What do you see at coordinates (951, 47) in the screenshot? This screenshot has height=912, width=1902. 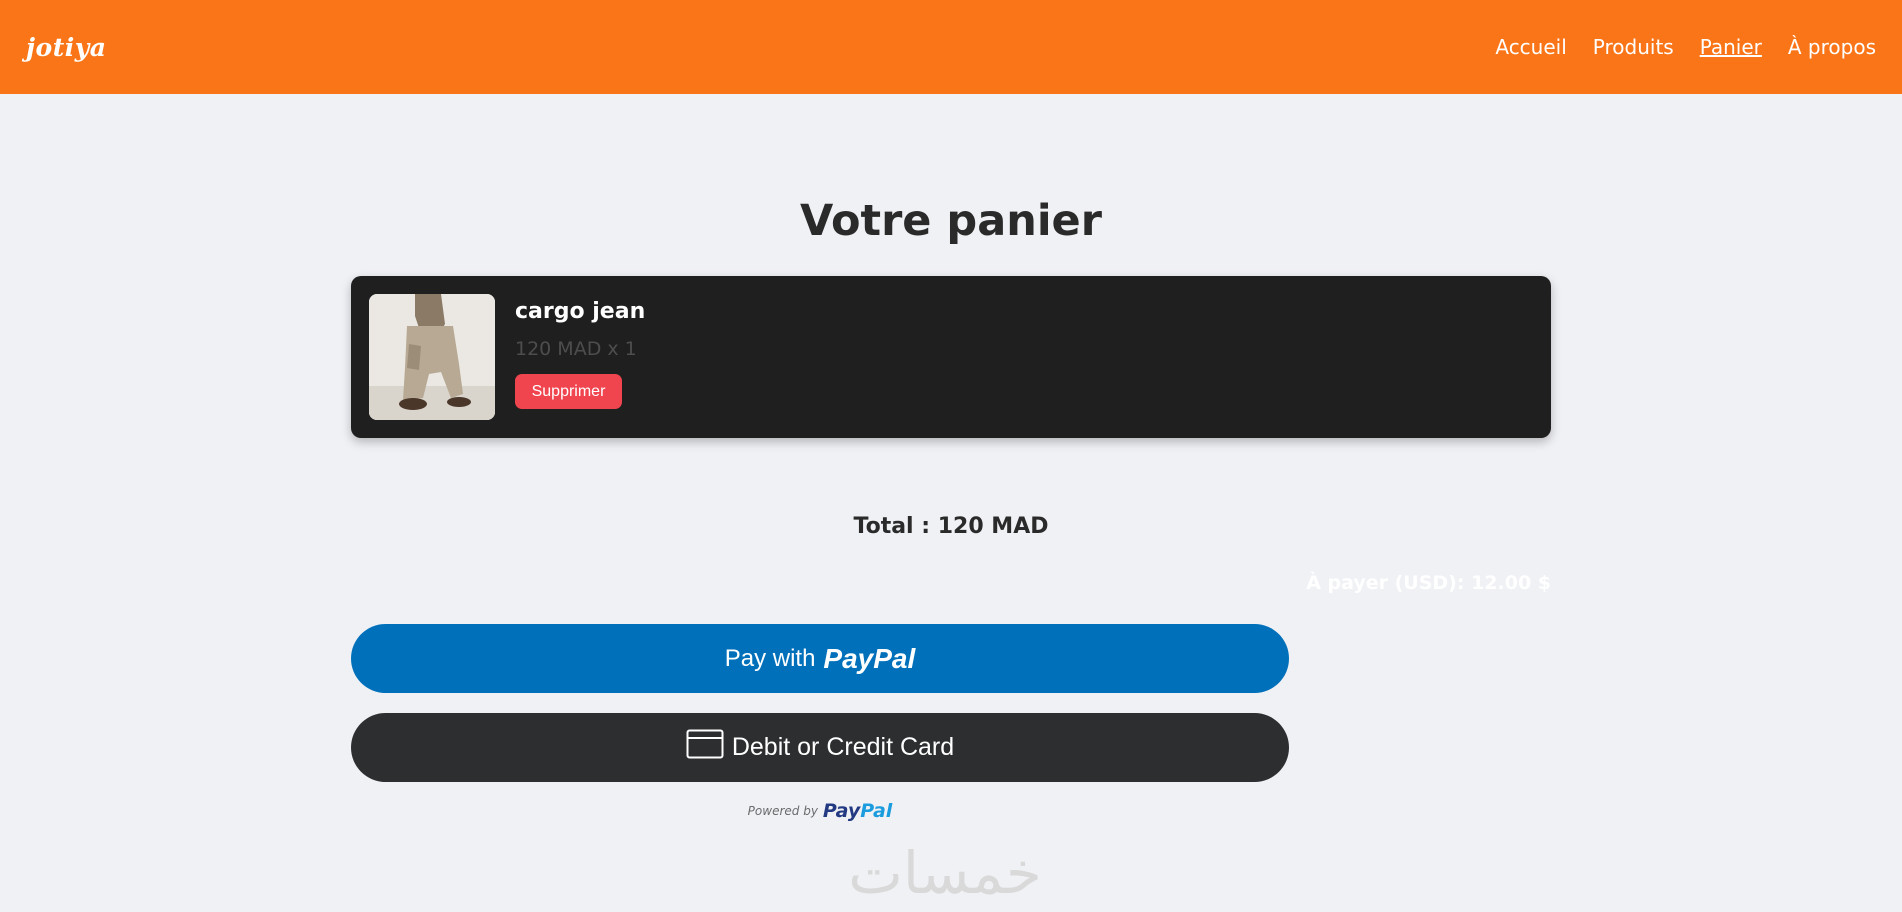 I see `top-navbar: jotiya Accueil Produits Panier À propos` at bounding box center [951, 47].